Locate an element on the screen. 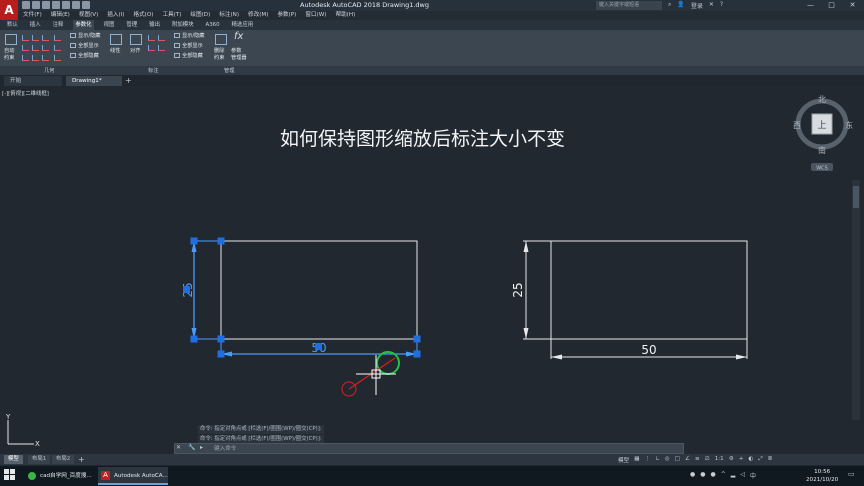 Image resolution: width=864 pixels, height=486 pixels. system-tray: ● ● ● ^ ▂ ◁ 中 is located at coordinates (723, 475).